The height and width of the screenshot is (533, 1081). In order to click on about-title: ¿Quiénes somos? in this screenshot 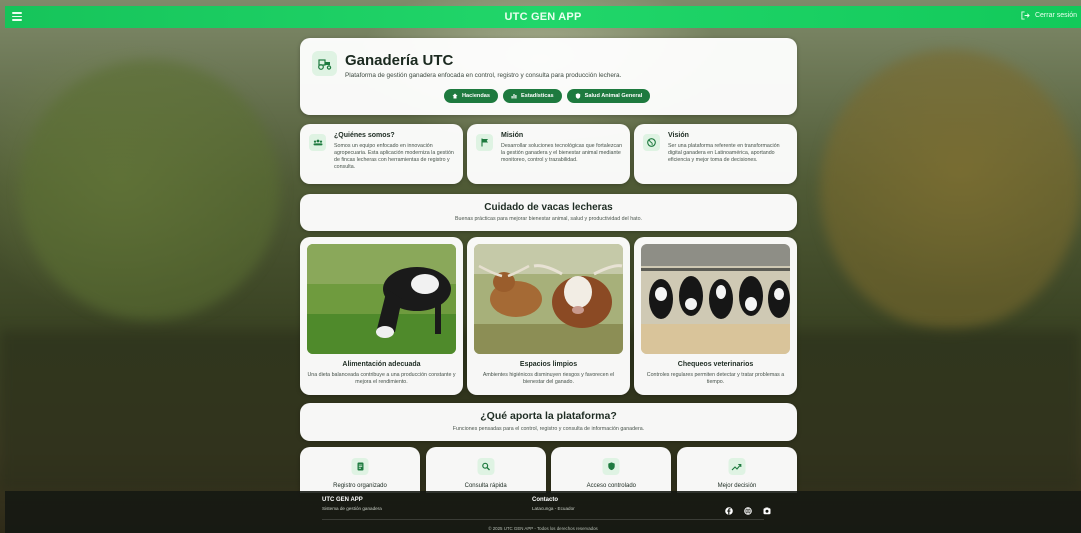, I will do `click(364, 135)`.